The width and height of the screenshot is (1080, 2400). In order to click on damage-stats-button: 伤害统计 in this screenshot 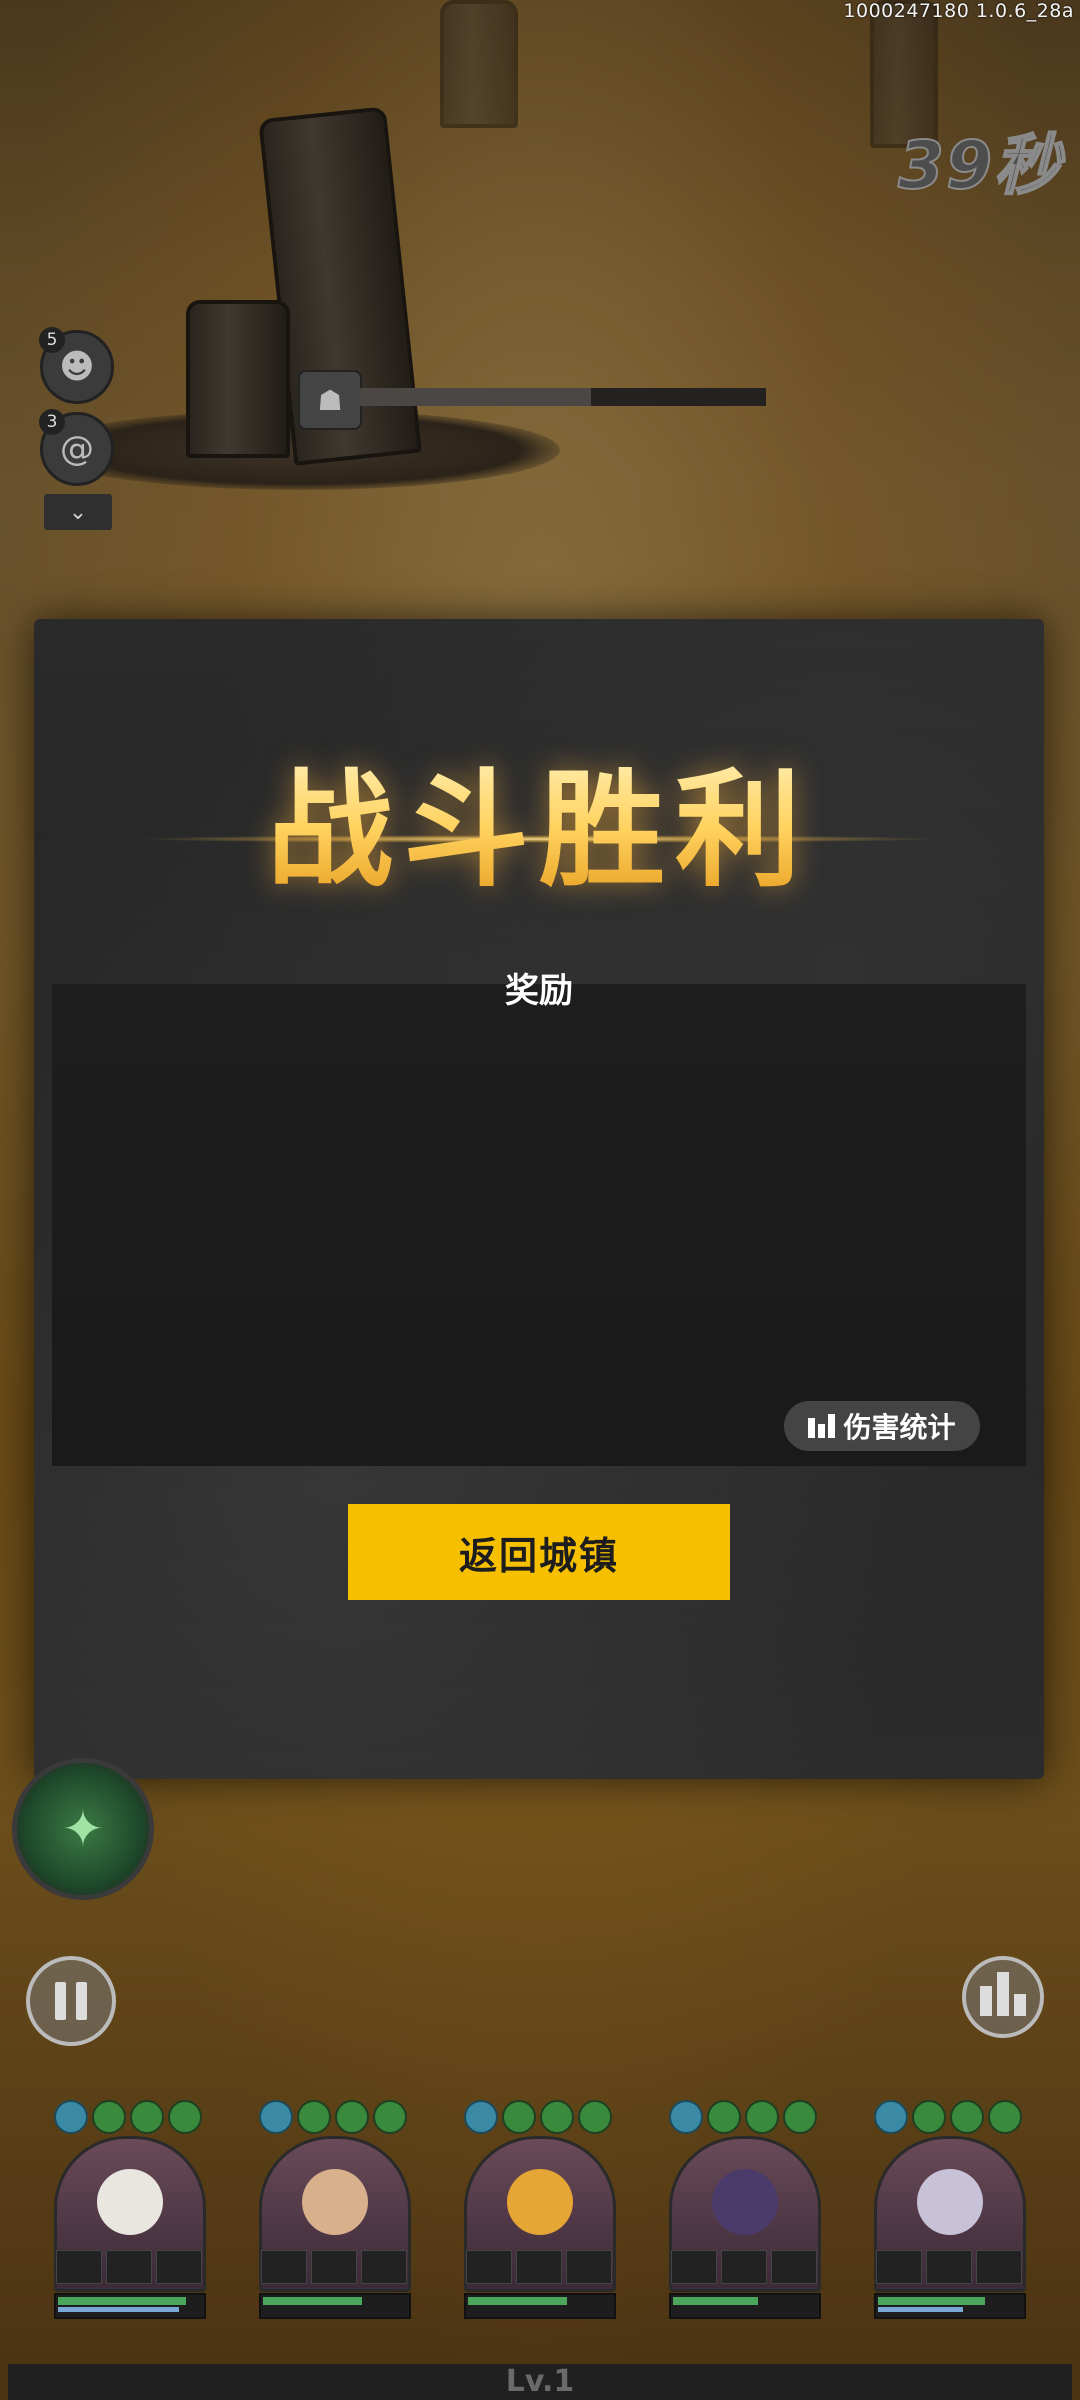, I will do `click(882, 1426)`.